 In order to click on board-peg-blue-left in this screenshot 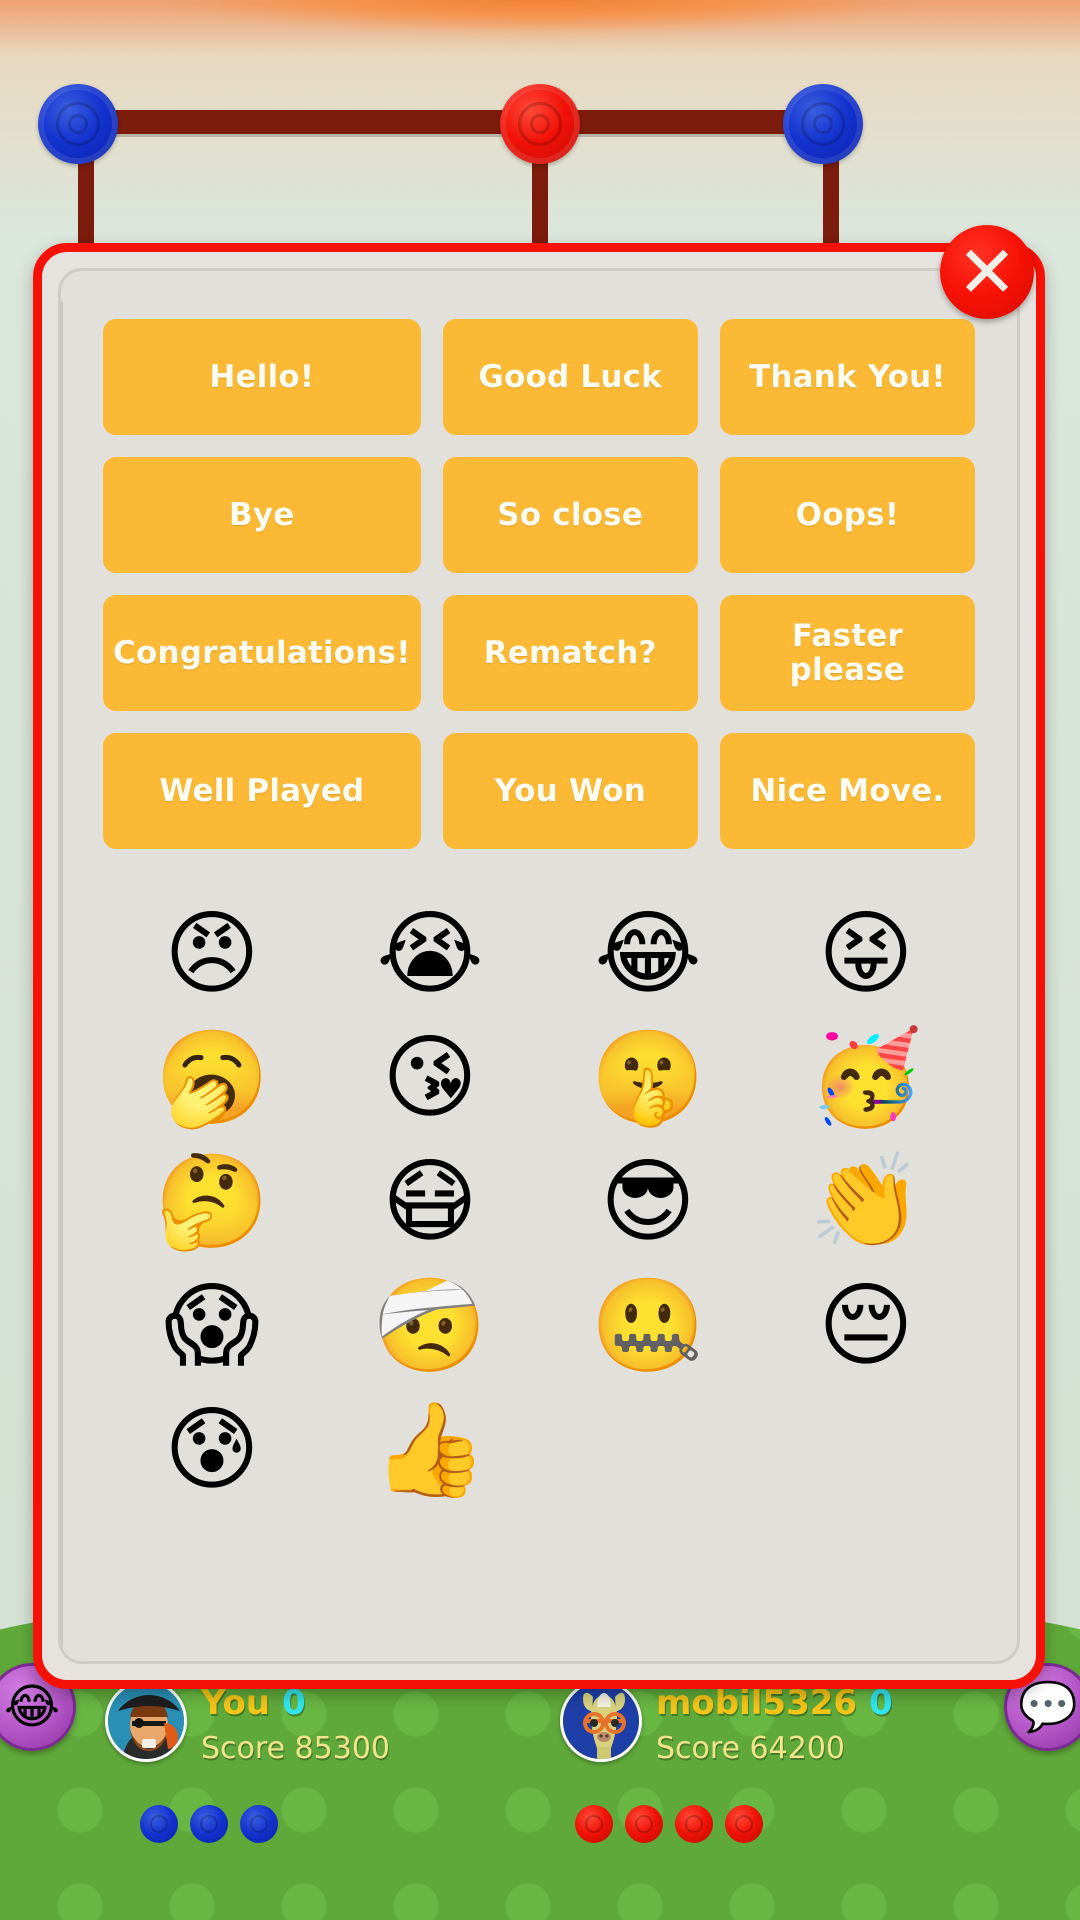, I will do `click(78, 124)`.